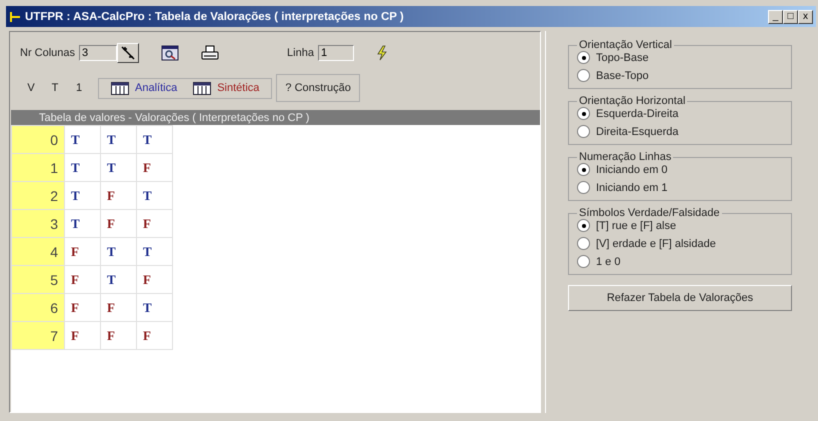  Describe the element at coordinates (98, 53) in the screenshot. I see `columns-field: 3` at that location.